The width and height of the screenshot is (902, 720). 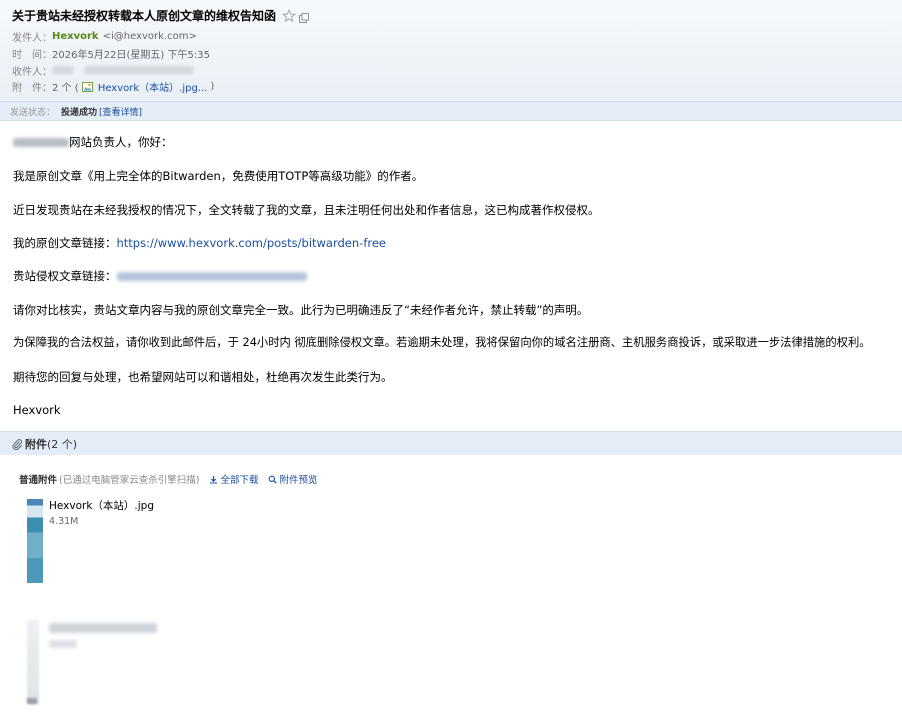 I want to click on time-row: 时 间： 2026年5月22日(星期五) 下午5:35, so click(x=111, y=53).